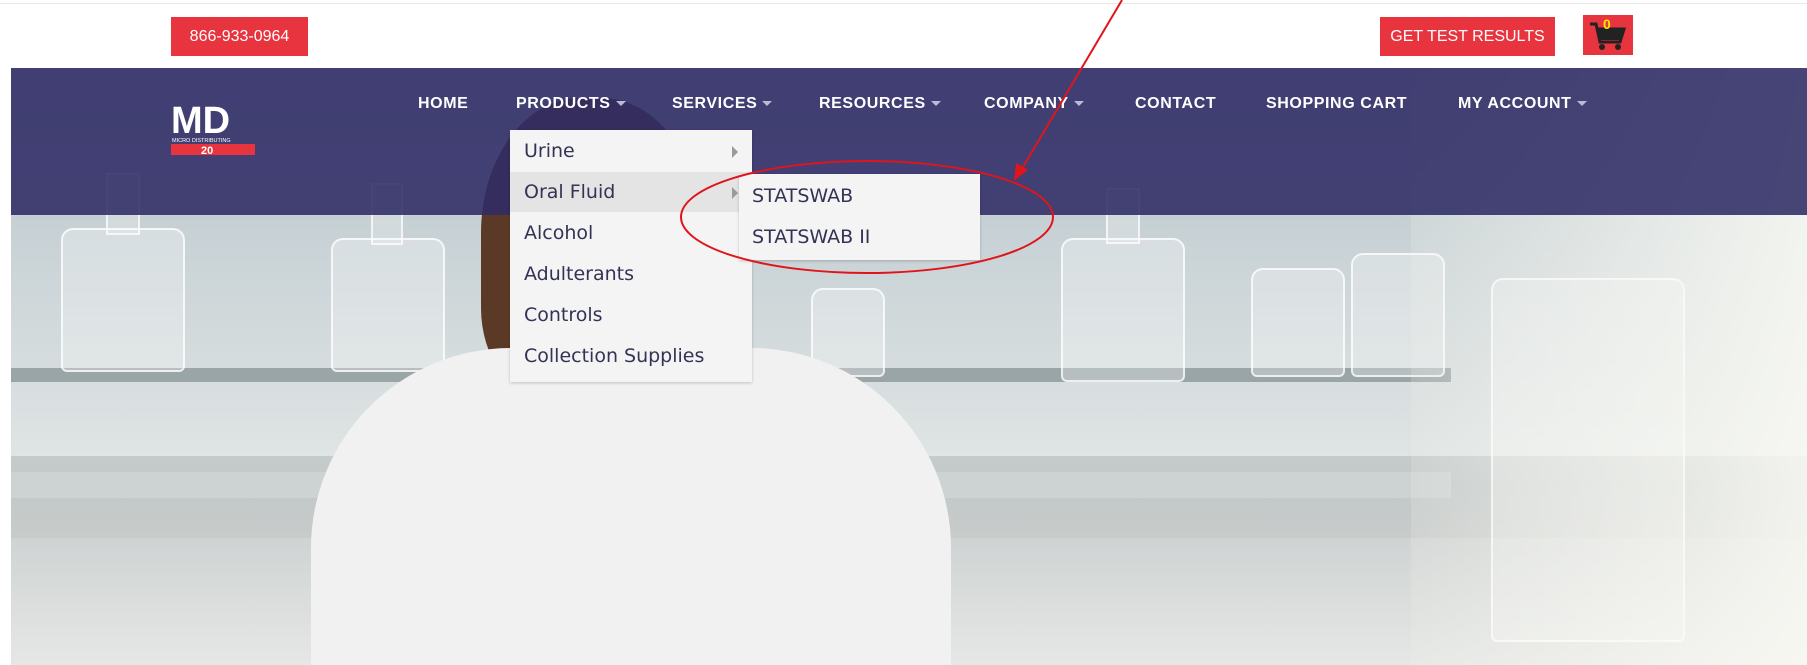 The width and height of the screenshot is (1807, 665). What do you see at coordinates (563, 315) in the screenshot?
I see `menu-item-label: Controls` at bounding box center [563, 315].